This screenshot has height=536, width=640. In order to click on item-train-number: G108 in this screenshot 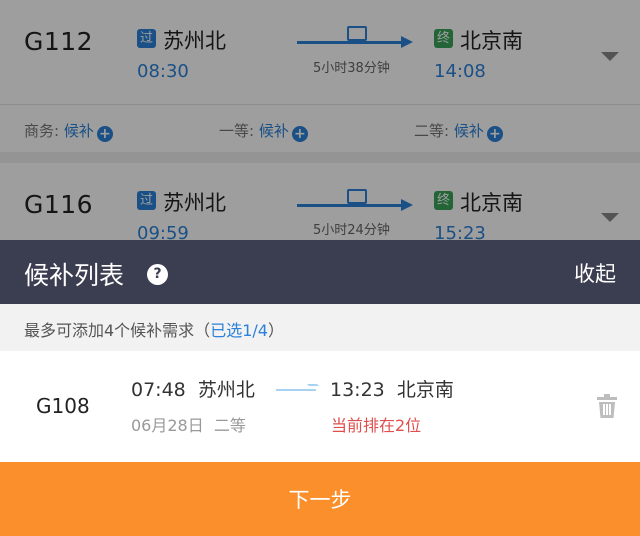, I will do `click(63, 406)`.